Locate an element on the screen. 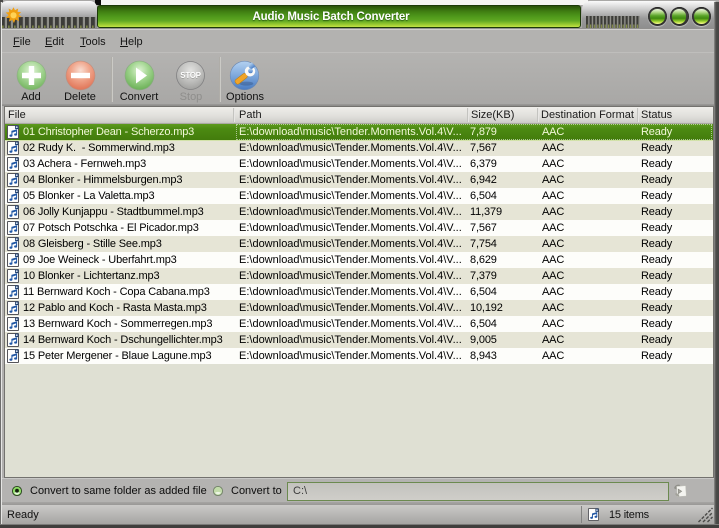 This screenshot has height=528, width=719. svg-text: STOP is located at coordinates (190, 75).